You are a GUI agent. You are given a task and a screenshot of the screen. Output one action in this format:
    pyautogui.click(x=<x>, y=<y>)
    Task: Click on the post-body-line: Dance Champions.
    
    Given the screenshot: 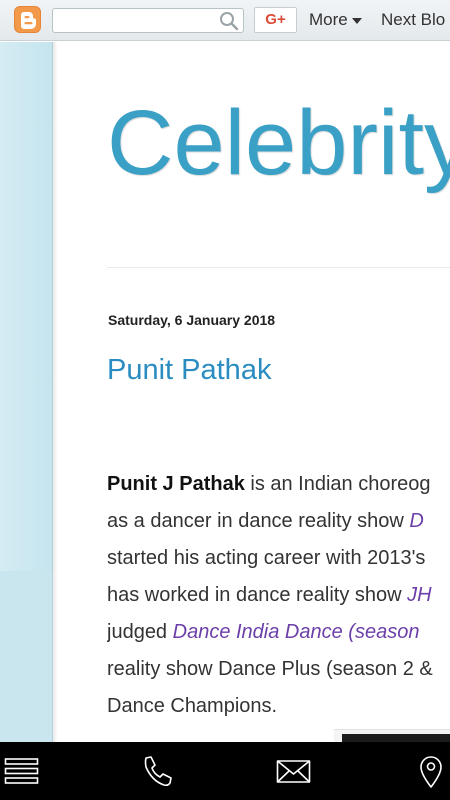 What is the action you would take?
    pyautogui.click(x=278, y=706)
    